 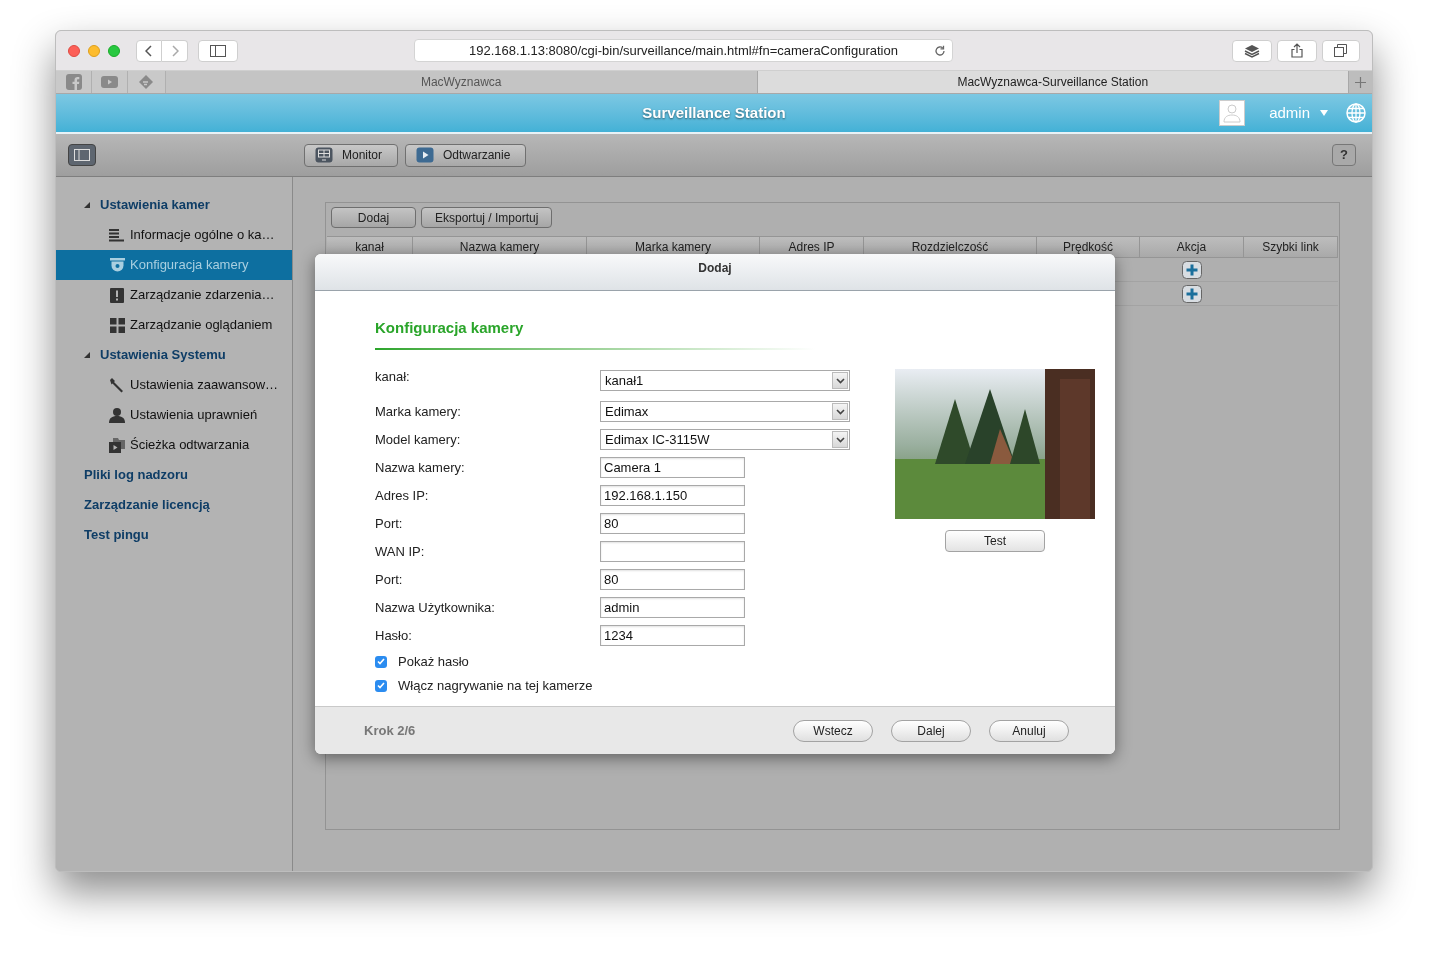 What do you see at coordinates (114, 50) in the screenshot?
I see `maximize-window-button` at bounding box center [114, 50].